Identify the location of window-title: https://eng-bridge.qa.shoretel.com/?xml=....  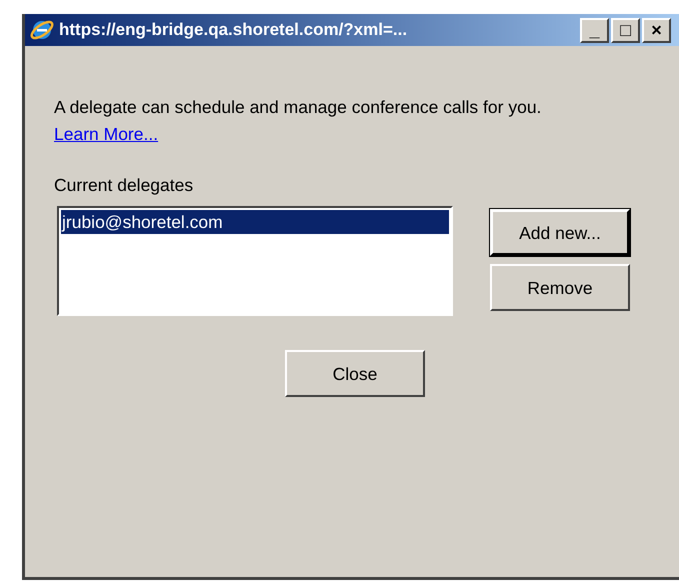
(233, 30).